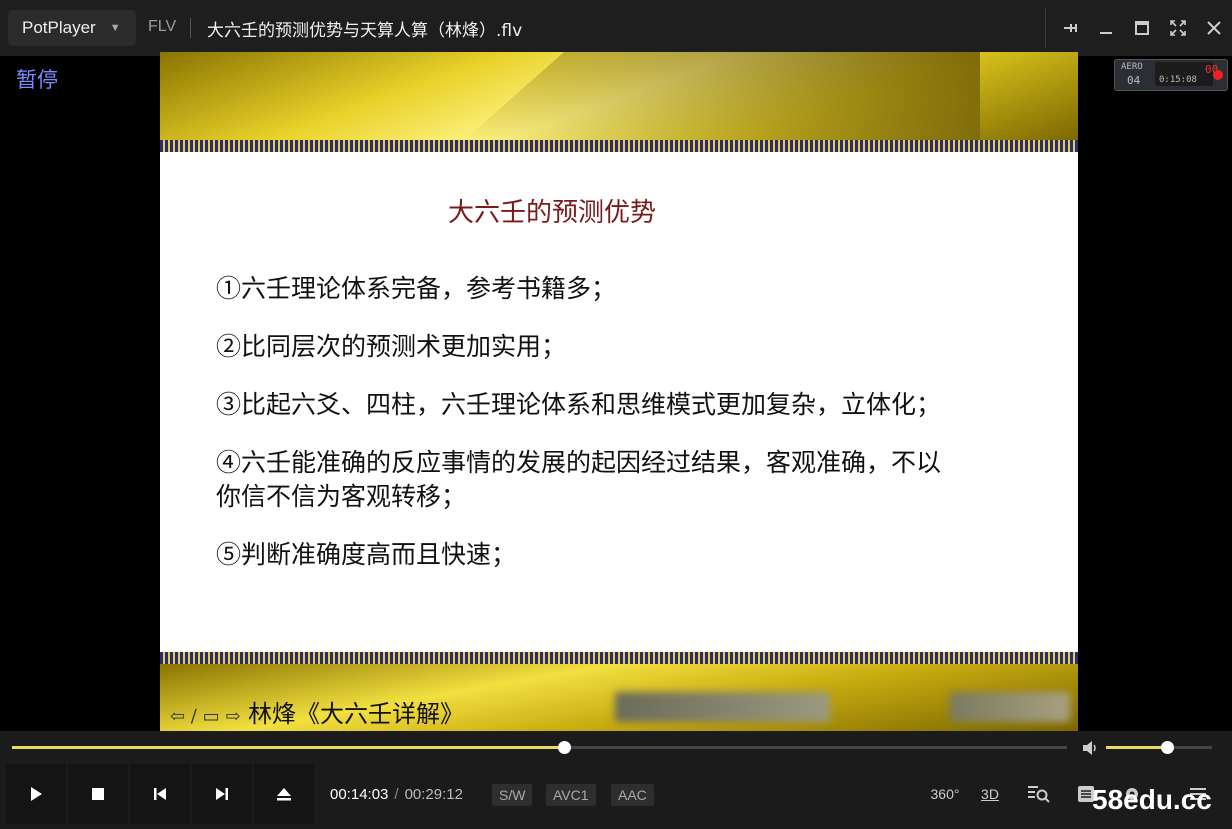 The width and height of the screenshot is (1232, 829). I want to click on fullscreen-button, so click(1178, 28).